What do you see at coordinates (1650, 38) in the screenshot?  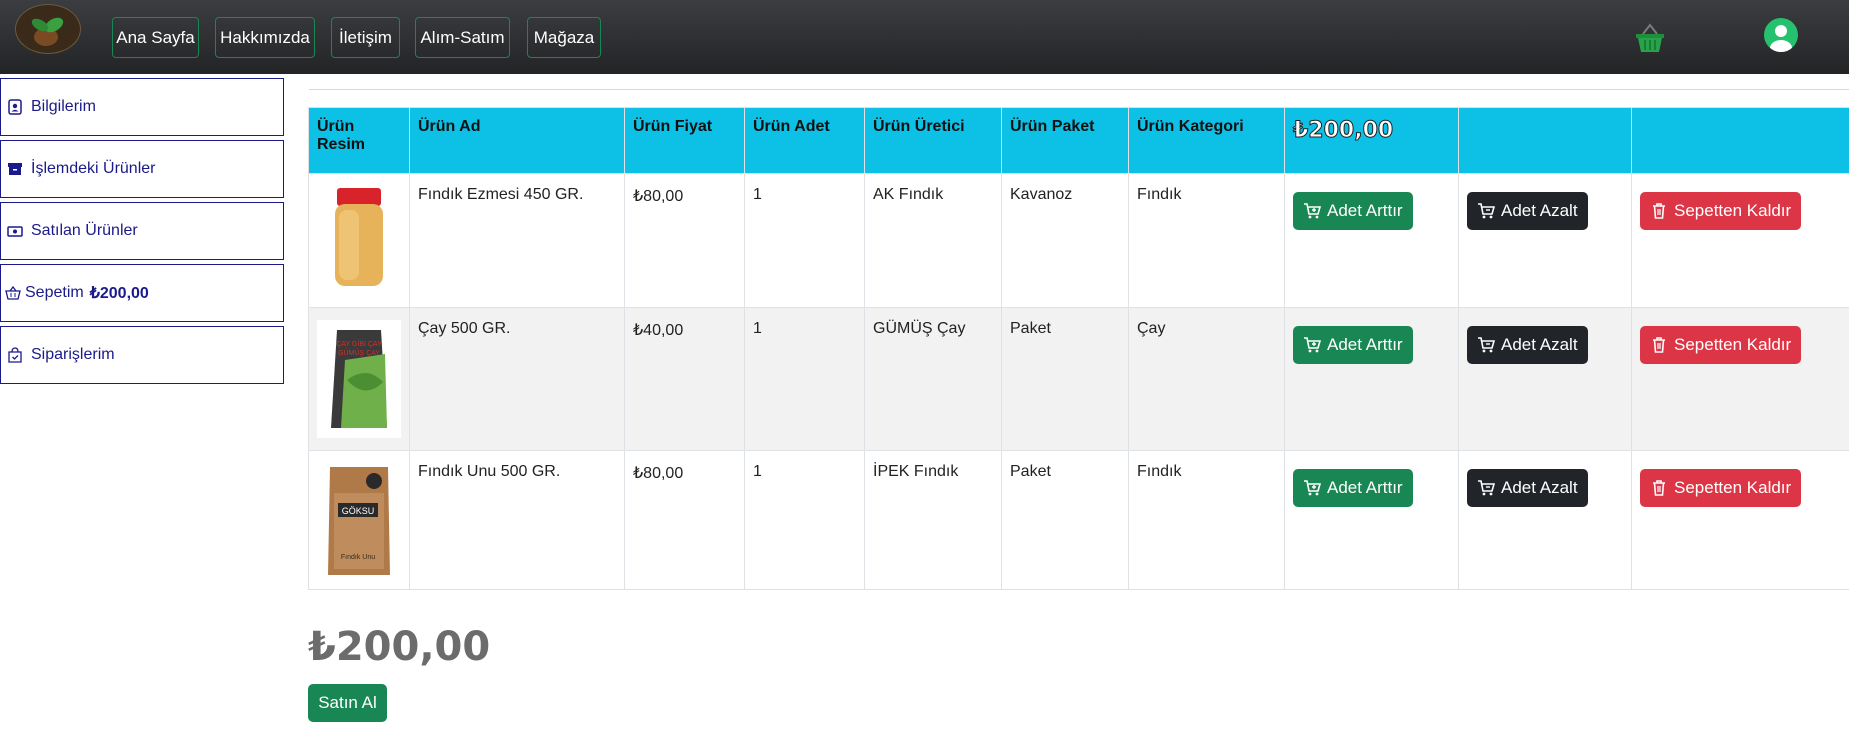 I see `shopping-basket-icon` at bounding box center [1650, 38].